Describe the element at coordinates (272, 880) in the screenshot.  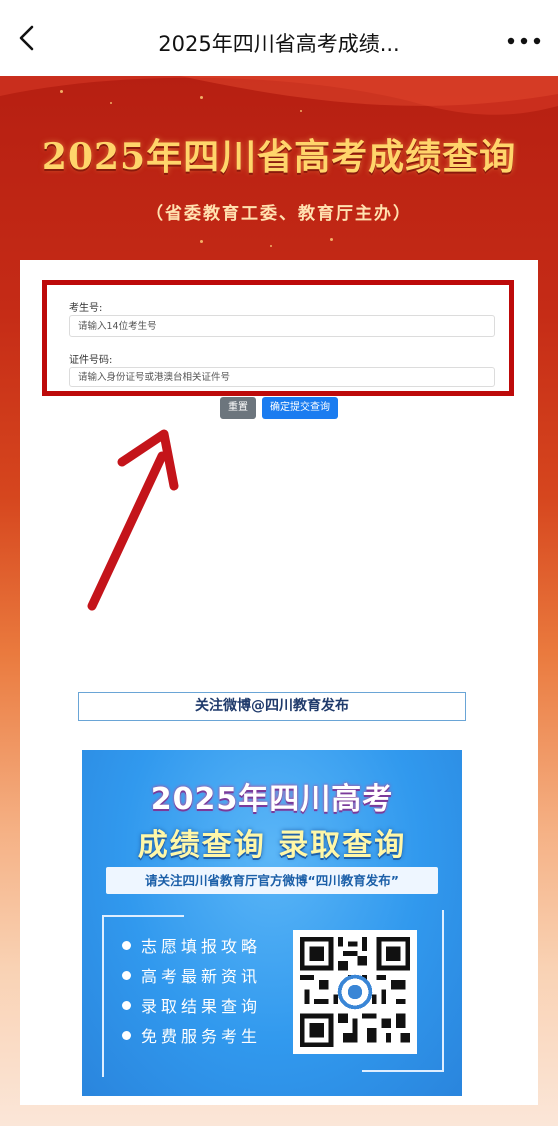
I see `poster-ribbon: 请关注四川省教育厅官方微博“四川教育发布”` at that location.